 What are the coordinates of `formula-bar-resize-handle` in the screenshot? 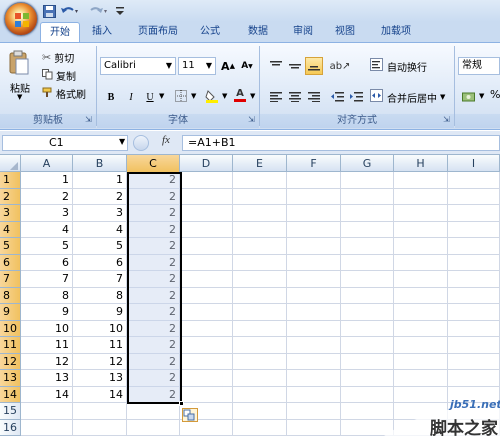 It's located at (141, 143).